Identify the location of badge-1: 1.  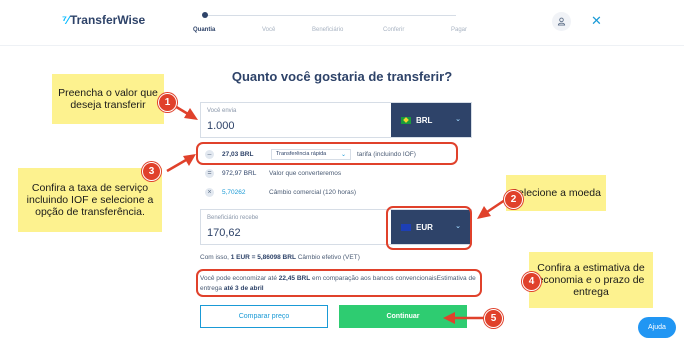
(167, 102).